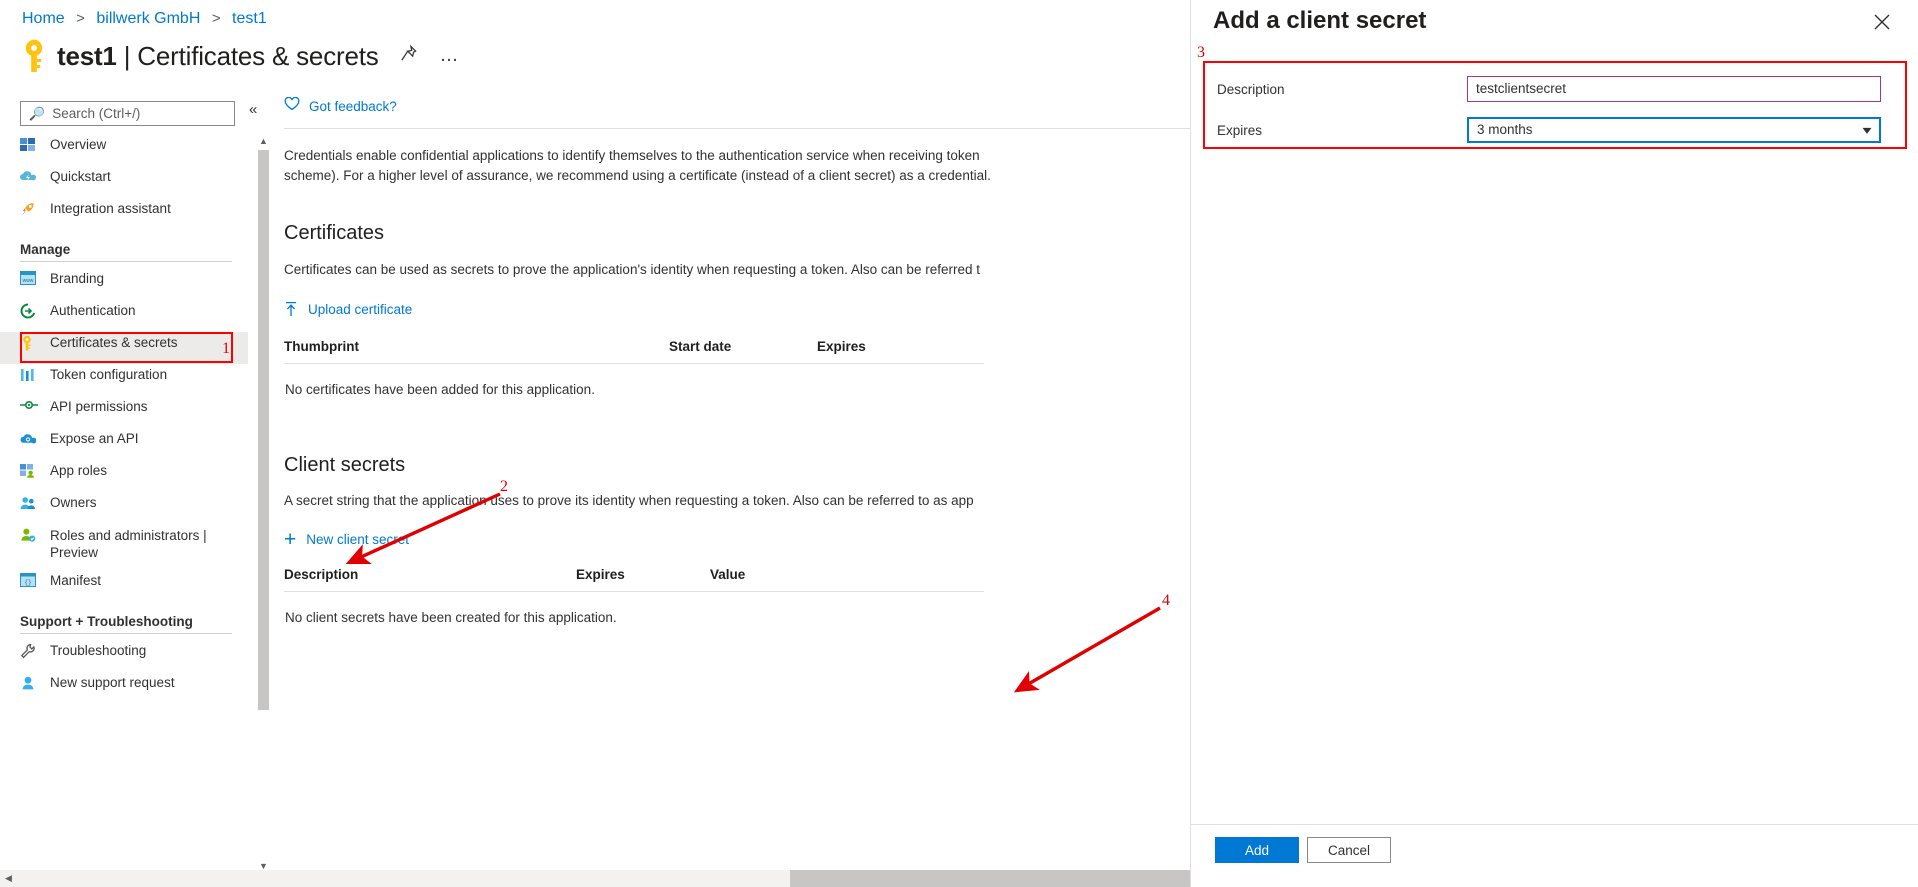  What do you see at coordinates (31, 581) in the screenshot?
I see `manifest-icon: {}` at bounding box center [31, 581].